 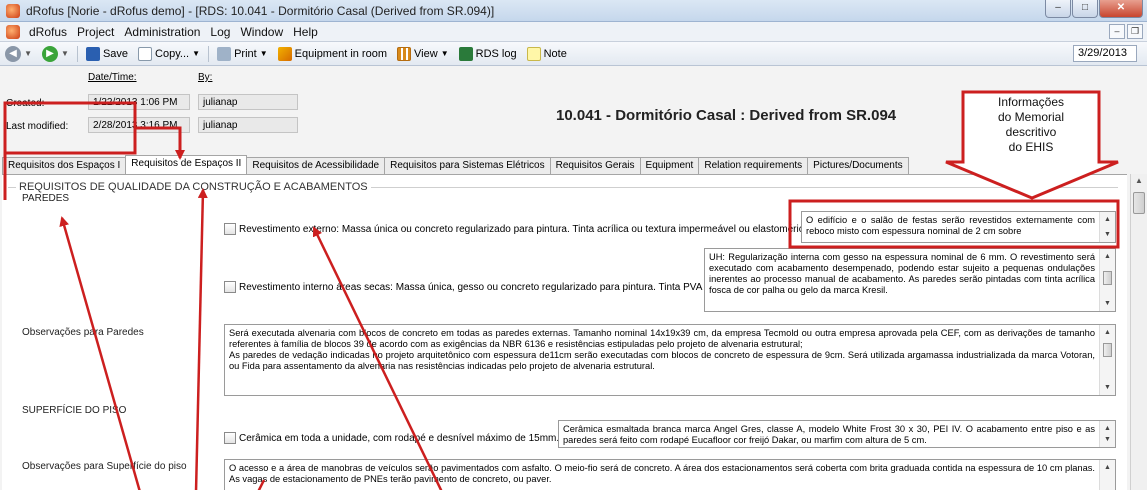 I want to click on app-icon, so click(x=13, y=11).